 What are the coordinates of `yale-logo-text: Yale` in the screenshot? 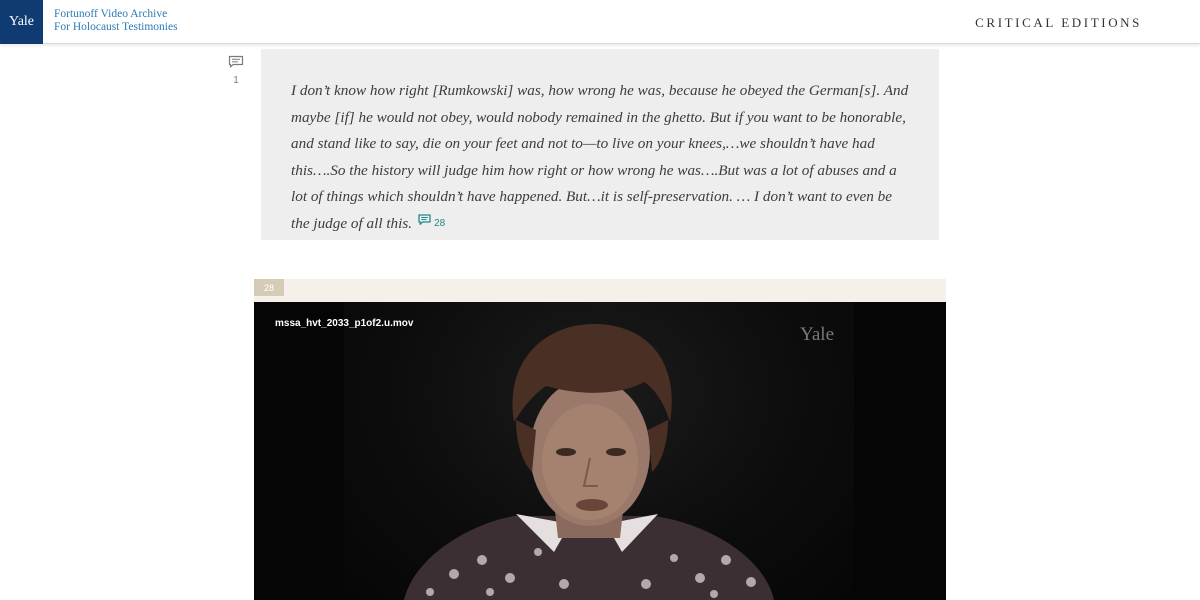 It's located at (21, 21).